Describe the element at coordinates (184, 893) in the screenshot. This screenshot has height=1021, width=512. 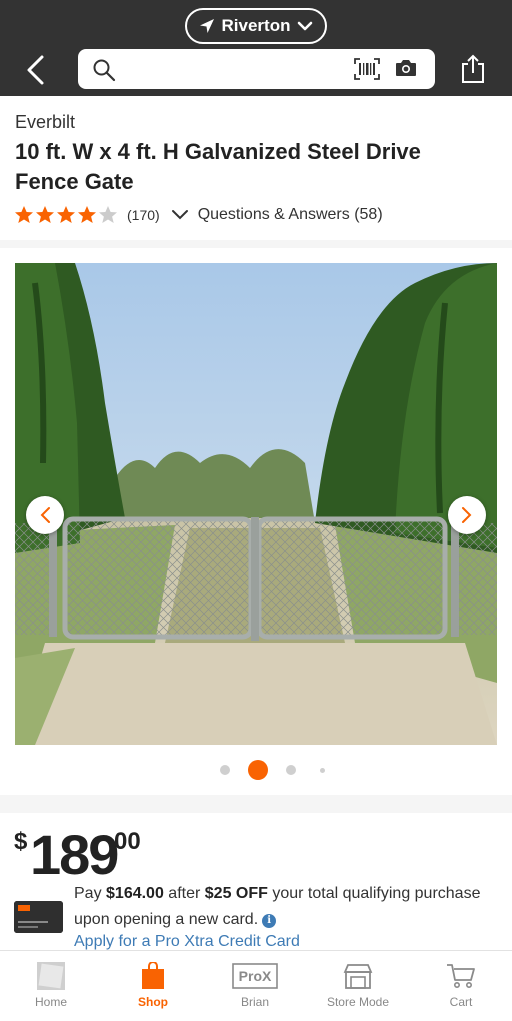
I see `promo-text: after` at that location.